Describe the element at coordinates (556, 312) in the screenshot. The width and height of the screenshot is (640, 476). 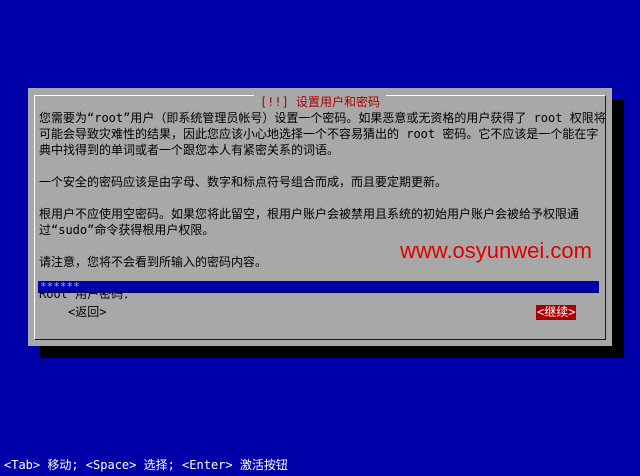
I see `continue-button: <继续>` at that location.